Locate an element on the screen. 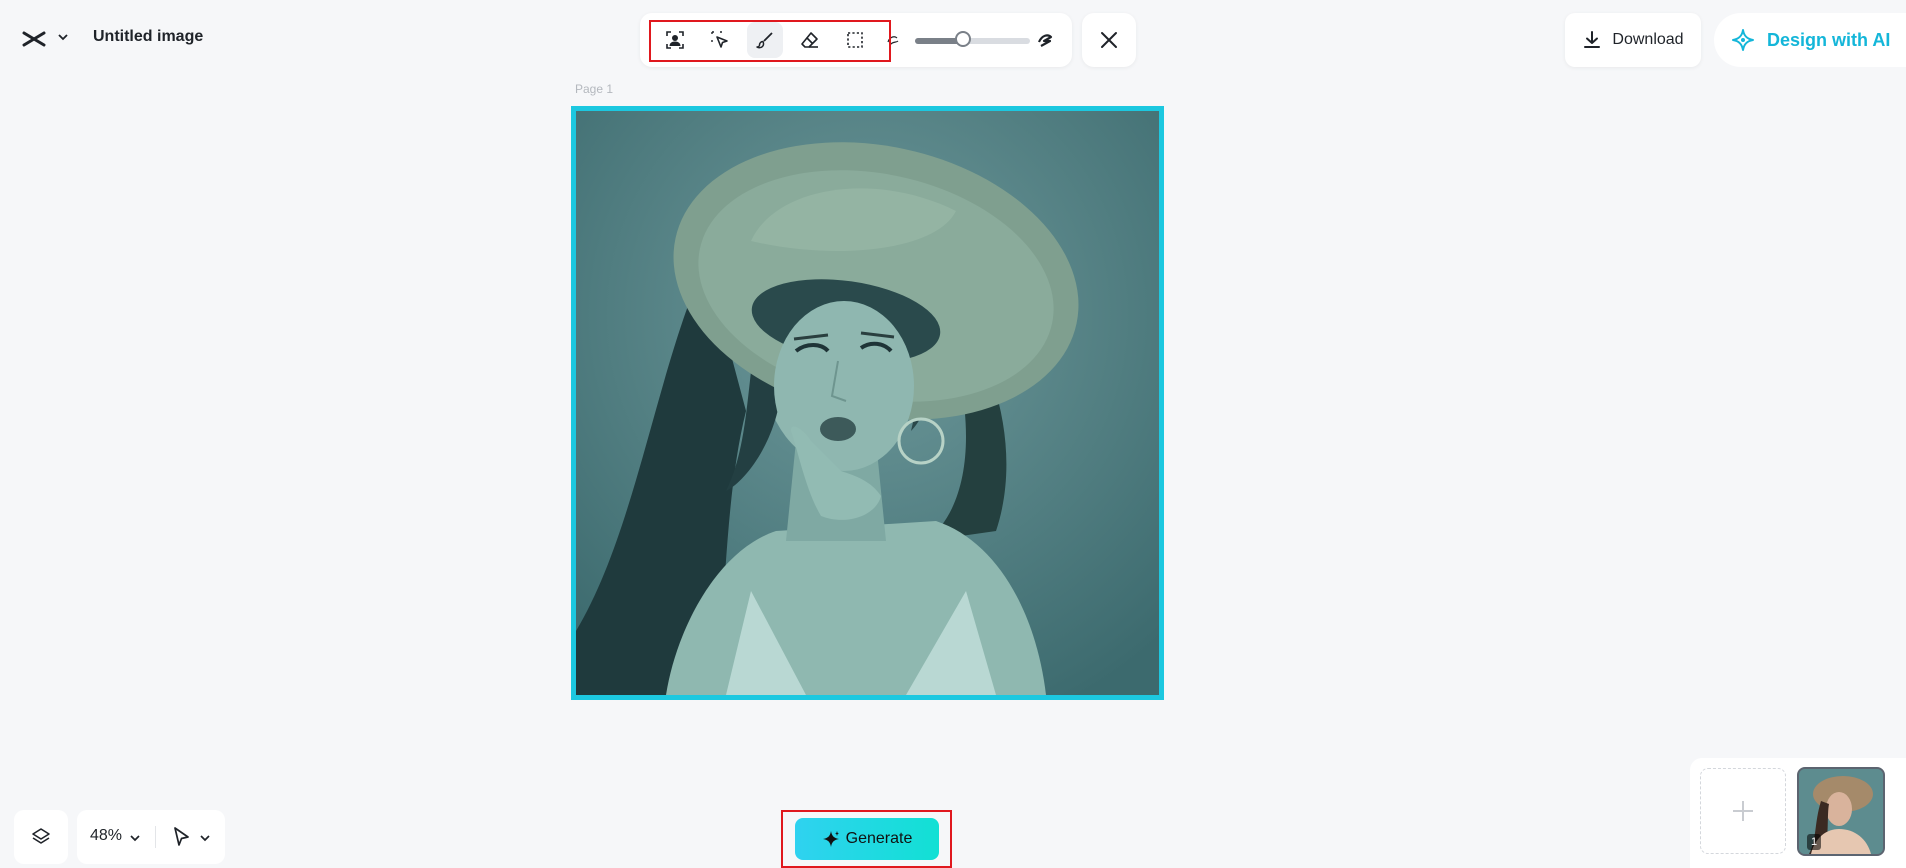 Image resolution: width=1906 pixels, height=868 pixels. divider is located at coordinates (155, 837).